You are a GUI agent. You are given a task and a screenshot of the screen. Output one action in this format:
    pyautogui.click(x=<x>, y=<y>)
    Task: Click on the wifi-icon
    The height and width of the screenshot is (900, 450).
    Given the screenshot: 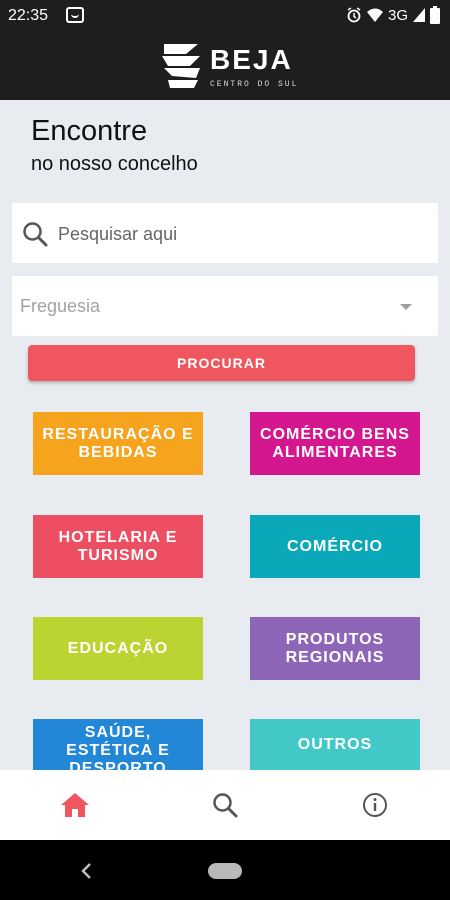 What is the action you would take?
    pyautogui.click(x=374, y=15)
    